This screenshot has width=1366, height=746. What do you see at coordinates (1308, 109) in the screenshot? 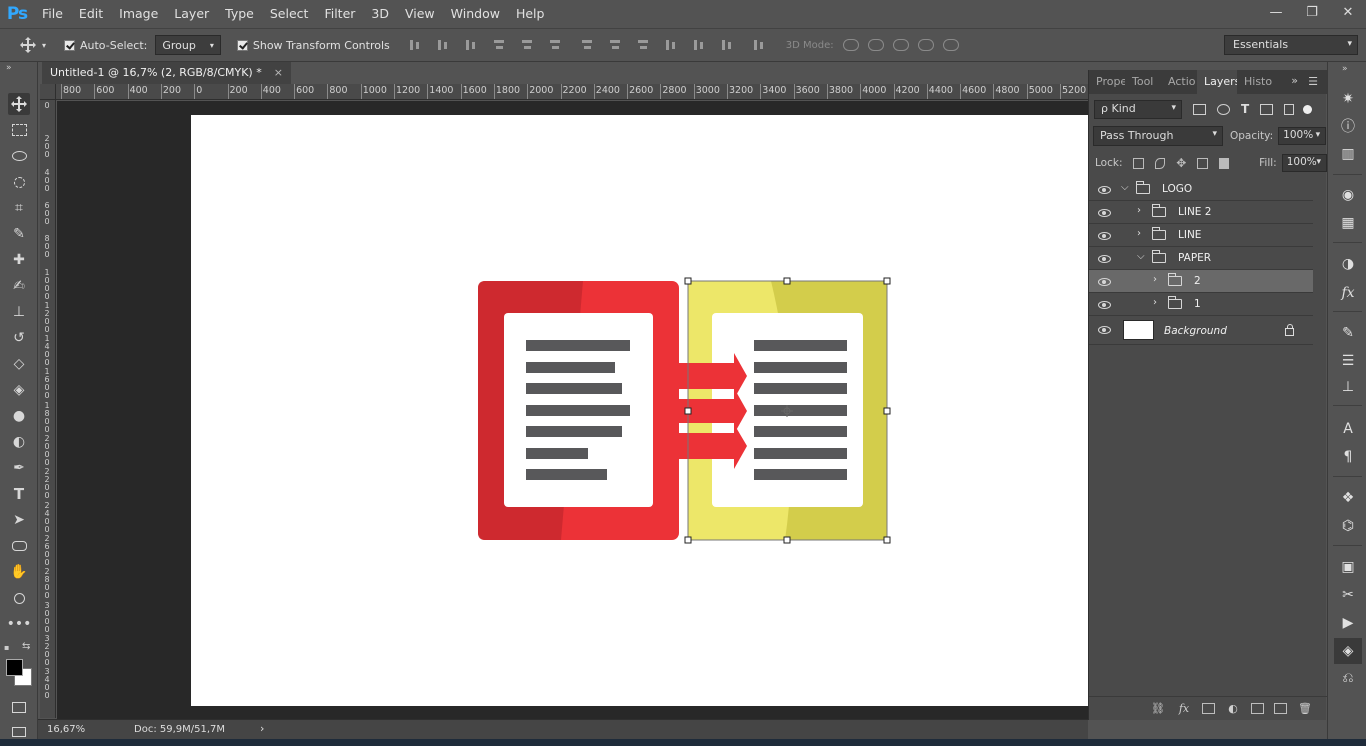
I see `filter-toggle-icon` at bounding box center [1308, 109].